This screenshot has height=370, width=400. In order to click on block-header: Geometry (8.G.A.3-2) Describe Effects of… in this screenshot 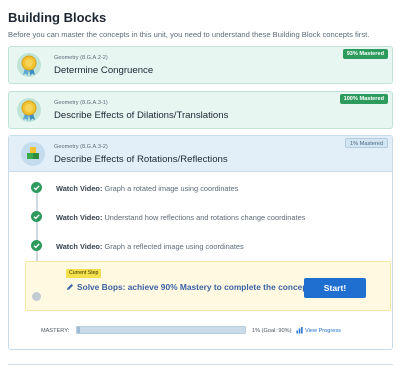, I will do `click(200, 154)`.